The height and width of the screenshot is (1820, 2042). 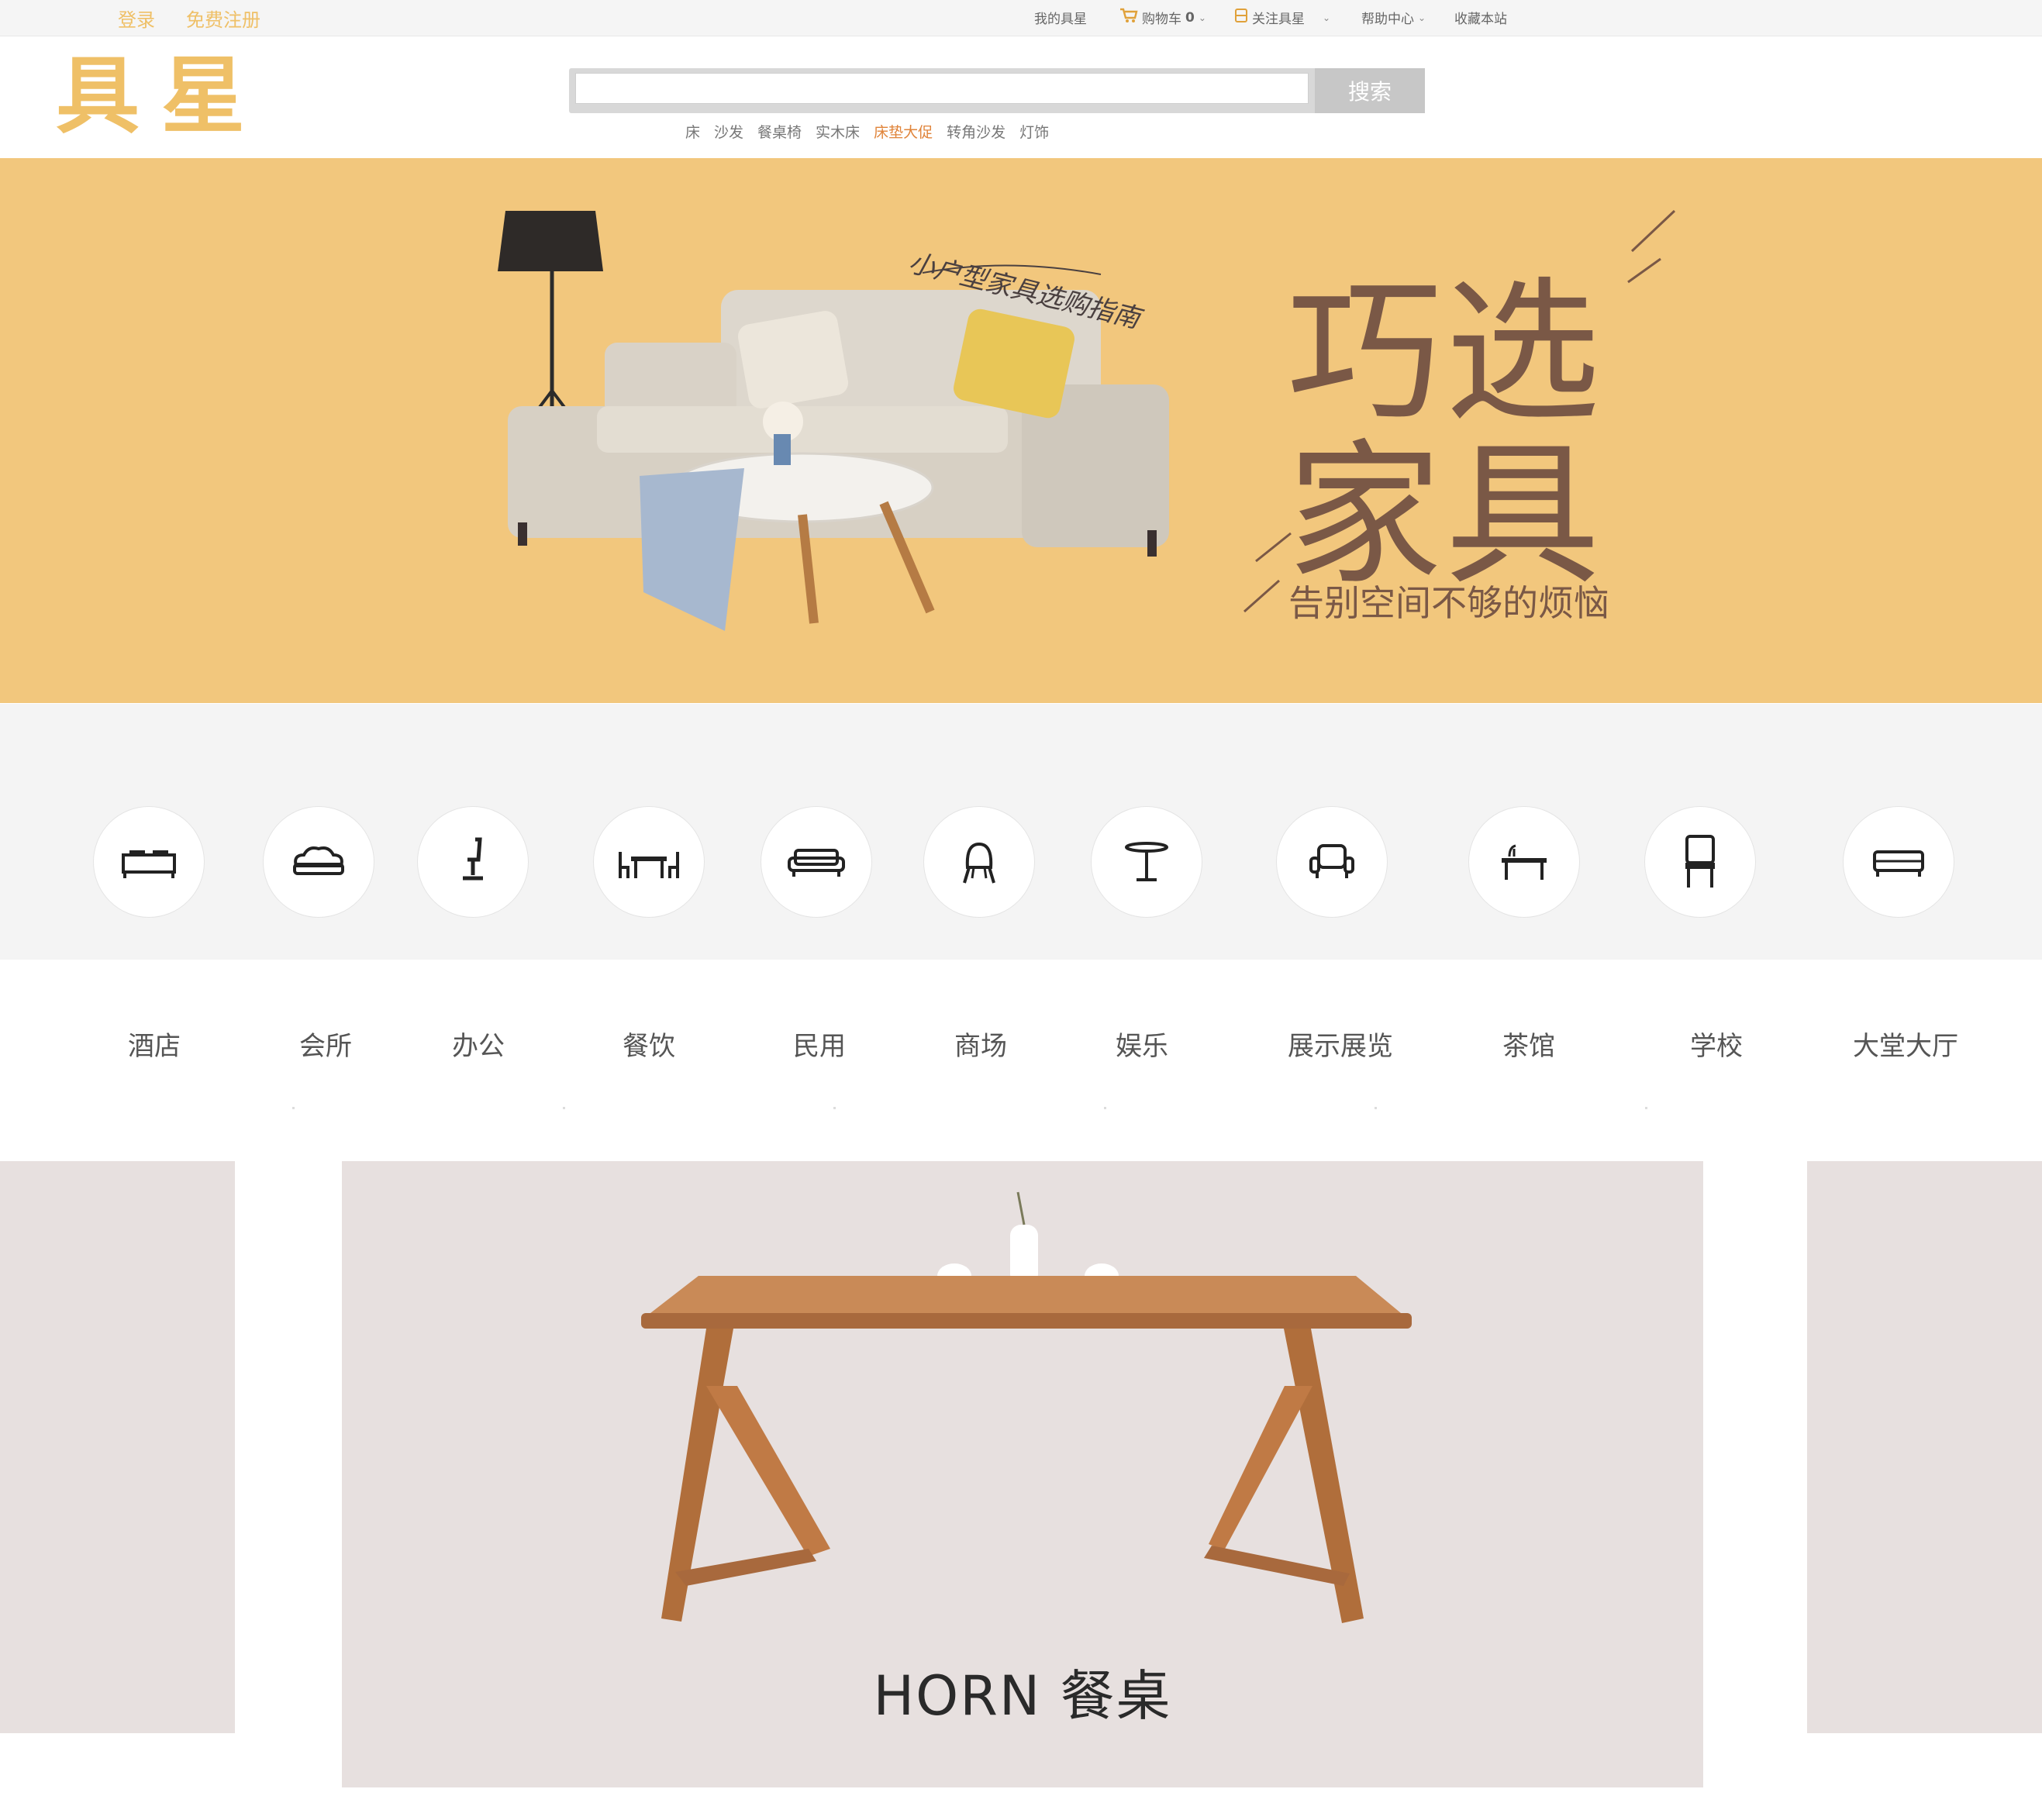 I want to click on category-couch, so click(x=816, y=862).